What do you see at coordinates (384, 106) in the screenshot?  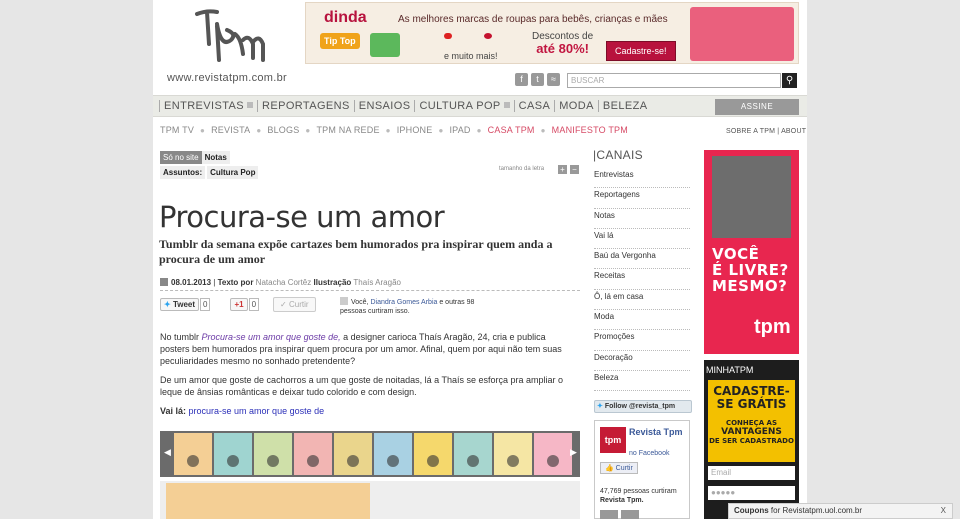 I see `nav-item-ensaios: ENSAIOS` at bounding box center [384, 106].